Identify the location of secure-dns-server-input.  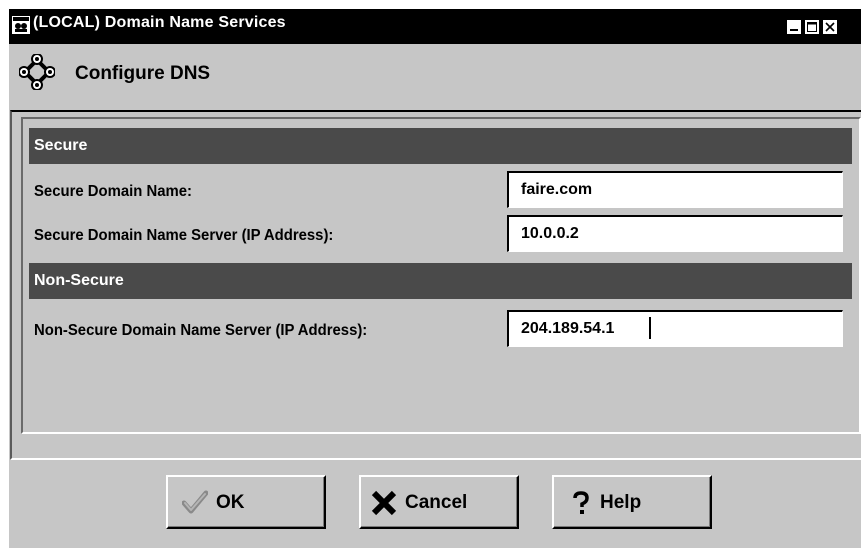
(675, 233).